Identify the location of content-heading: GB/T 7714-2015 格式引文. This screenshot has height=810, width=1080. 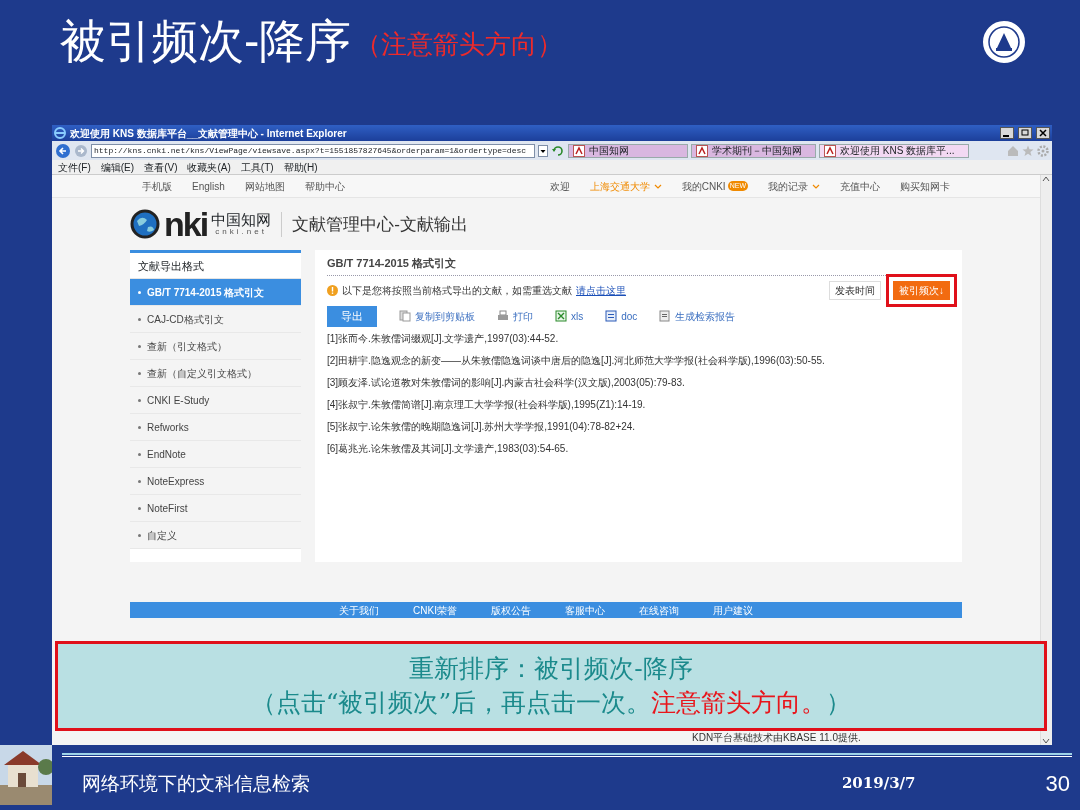
(638, 263).